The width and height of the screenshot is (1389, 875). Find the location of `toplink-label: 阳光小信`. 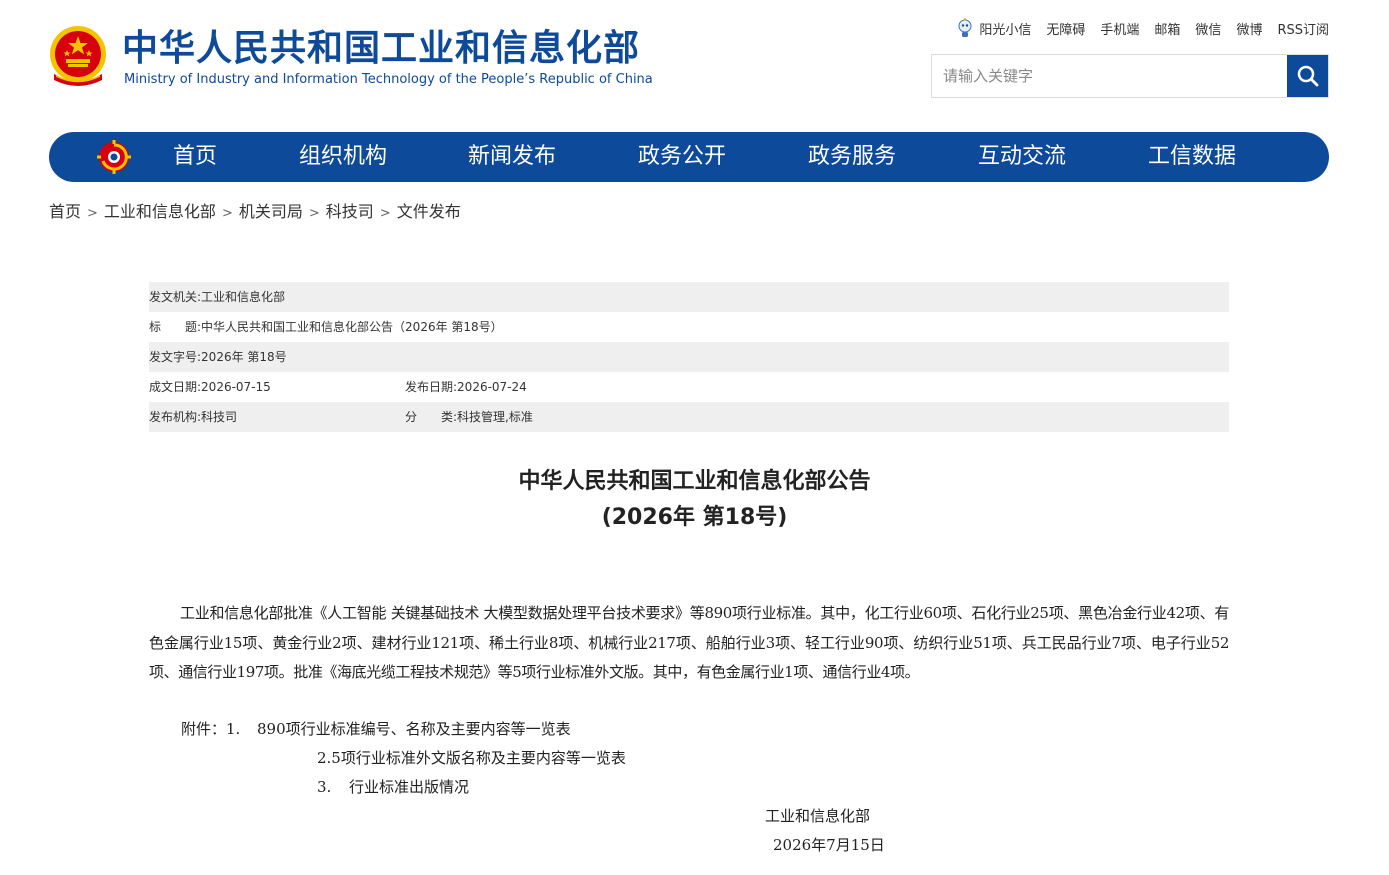

toplink-label: 阳光小信 is located at coordinates (1005, 30).